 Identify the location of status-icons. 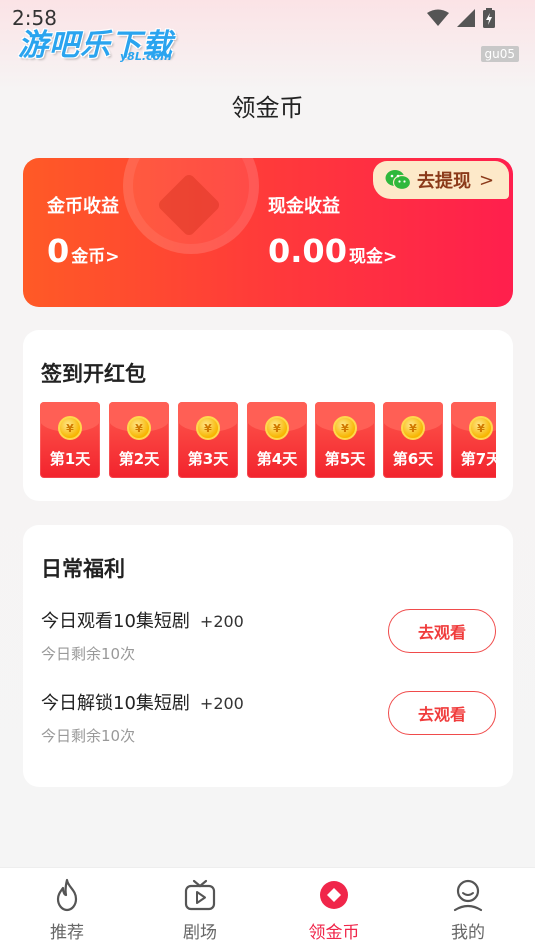
(461, 18).